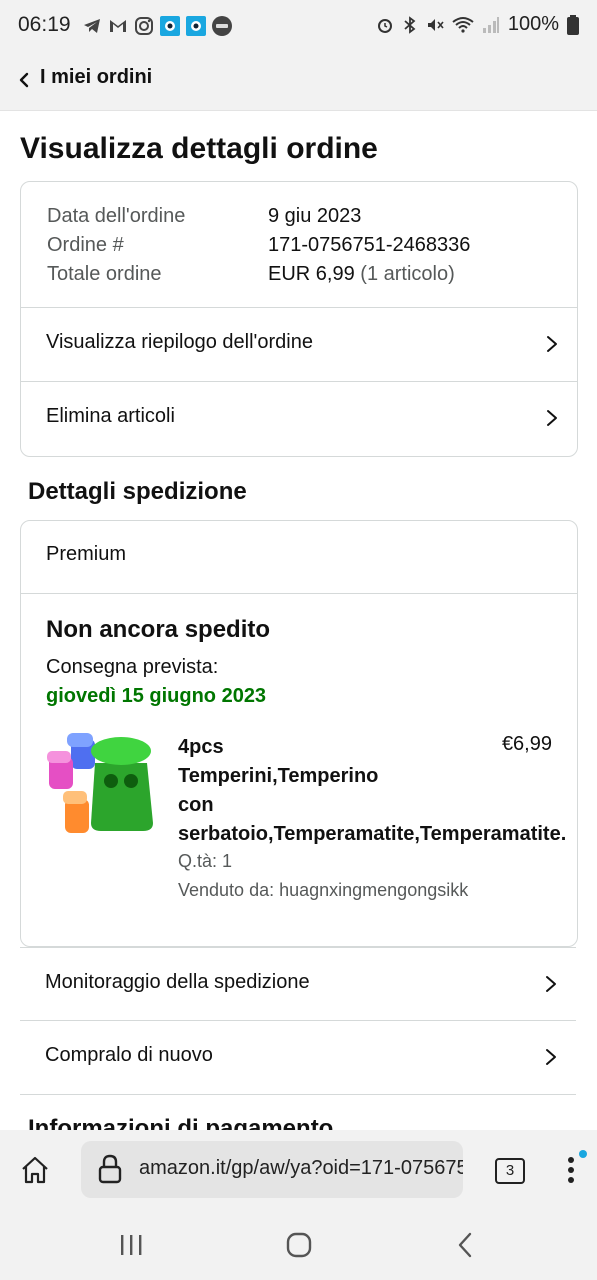 The image size is (597, 1280). Describe the element at coordinates (179, 342) in the screenshot. I see `view-order-summary-label: Visualizza riepilogo dell'ordine` at that location.